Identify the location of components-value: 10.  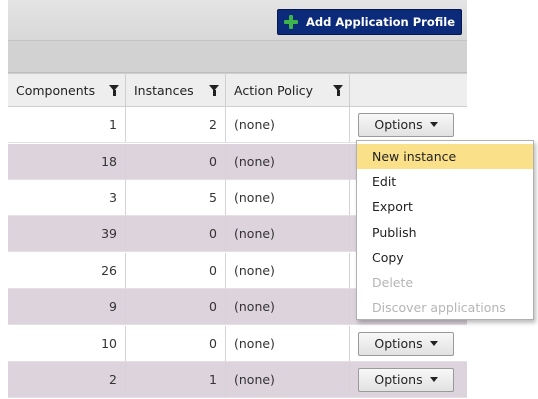
(109, 343).